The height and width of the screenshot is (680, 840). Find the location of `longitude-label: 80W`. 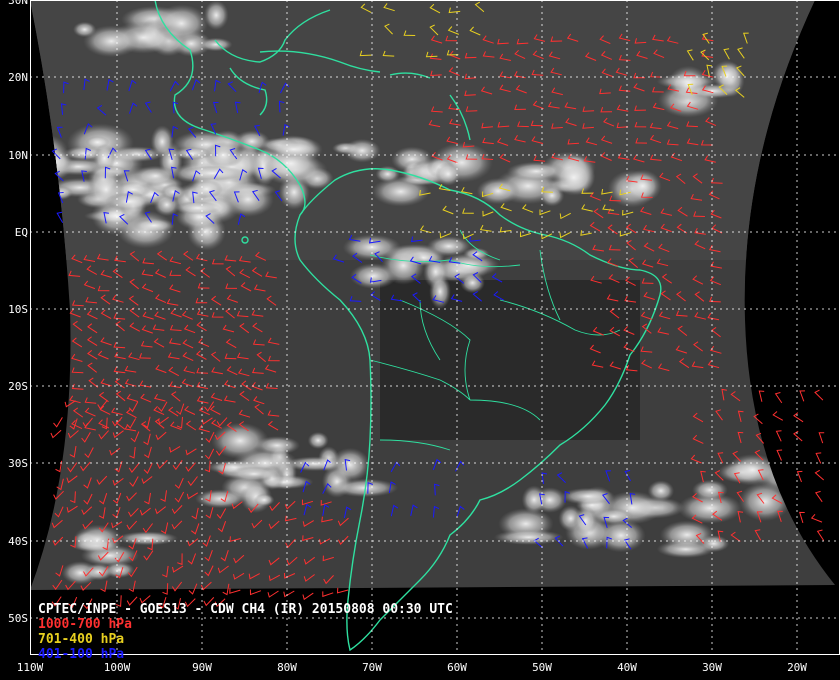

longitude-label: 80W is located at coordinates (287, 667).